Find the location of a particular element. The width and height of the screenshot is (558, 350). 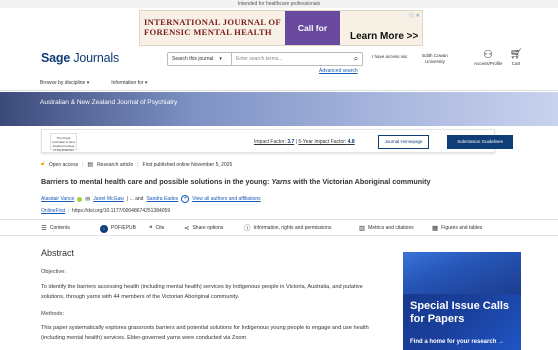

share-options-button: ⋖ Share options is located at coordinates (203, 228).